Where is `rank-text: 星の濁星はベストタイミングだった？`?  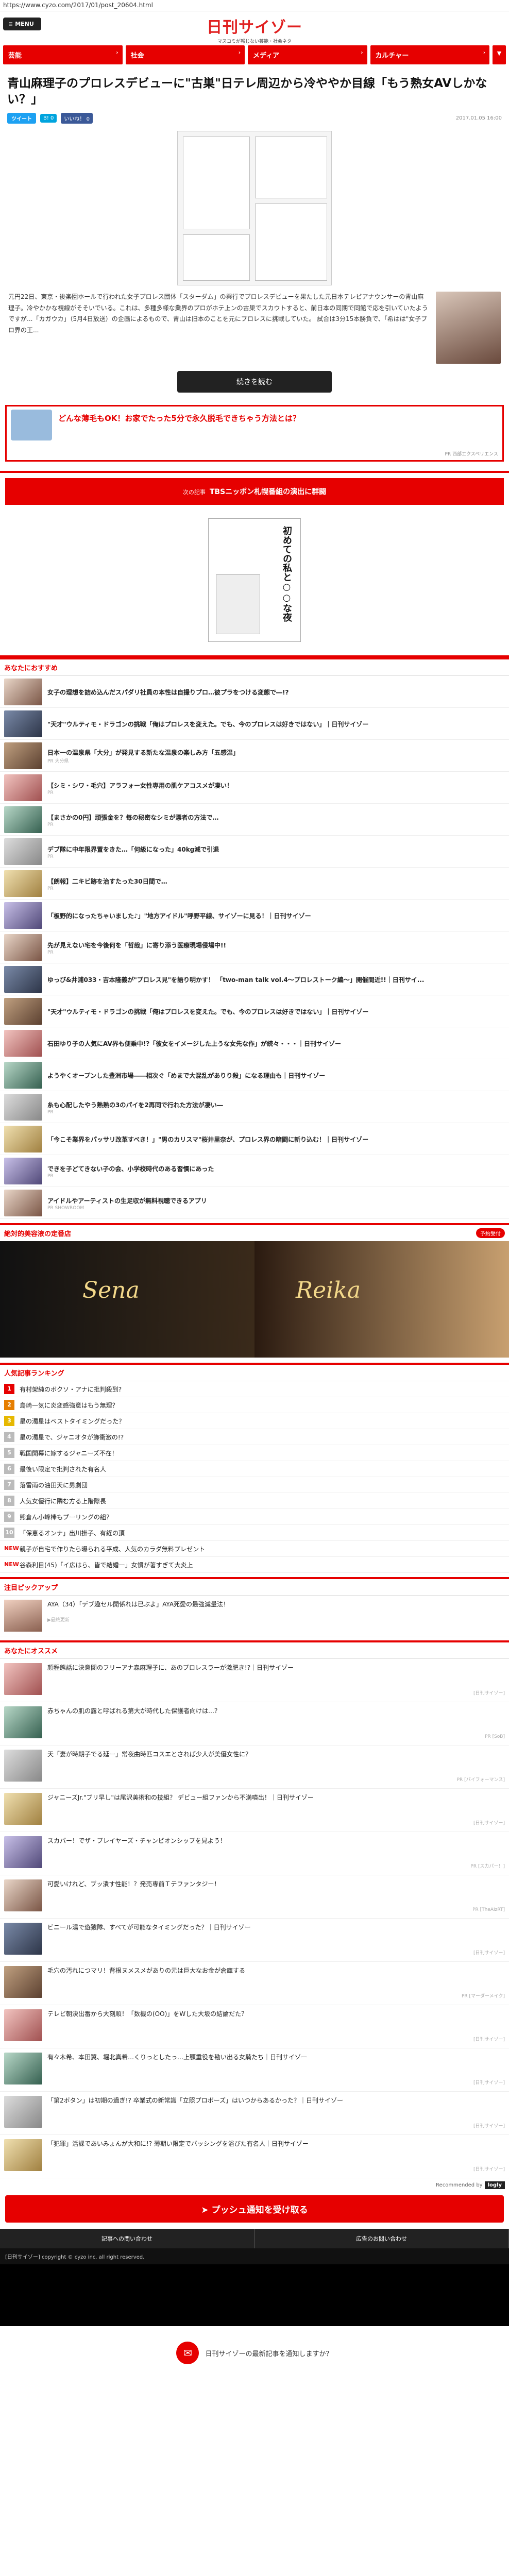 rank-text: 星の濁星はベストタイミングだった？ is located at coordinates (72, 1421).